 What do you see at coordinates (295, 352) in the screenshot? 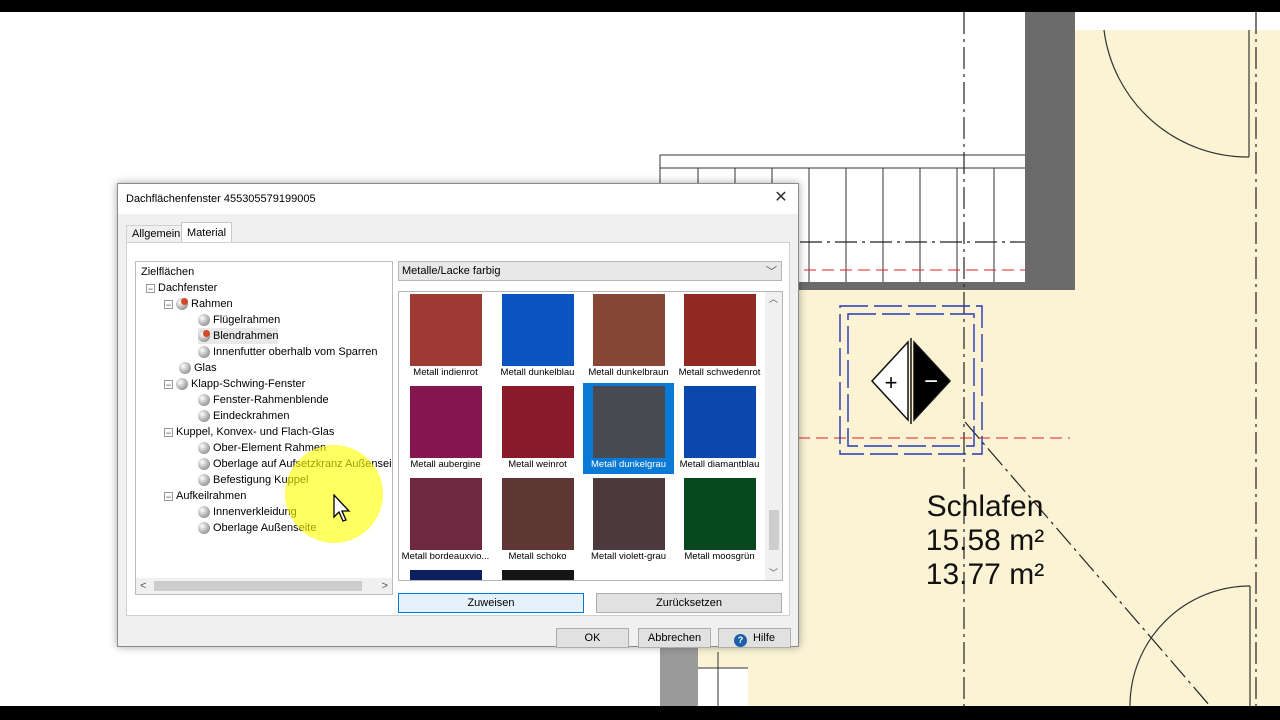
I see `tree-item-label: Innenfutter oberhalb vom Sparren` at bounding box center [295, 352].